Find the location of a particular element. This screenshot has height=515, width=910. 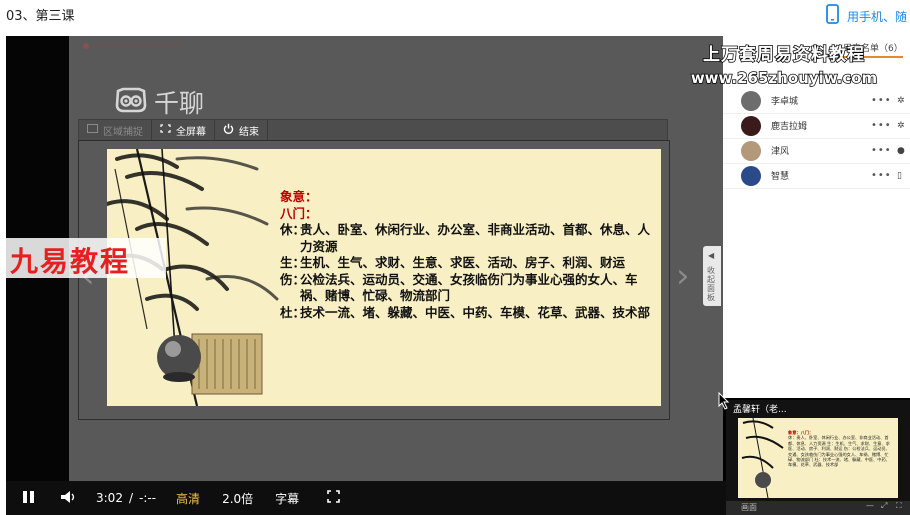

region-capture-icon is located at coordinates (92, 130).